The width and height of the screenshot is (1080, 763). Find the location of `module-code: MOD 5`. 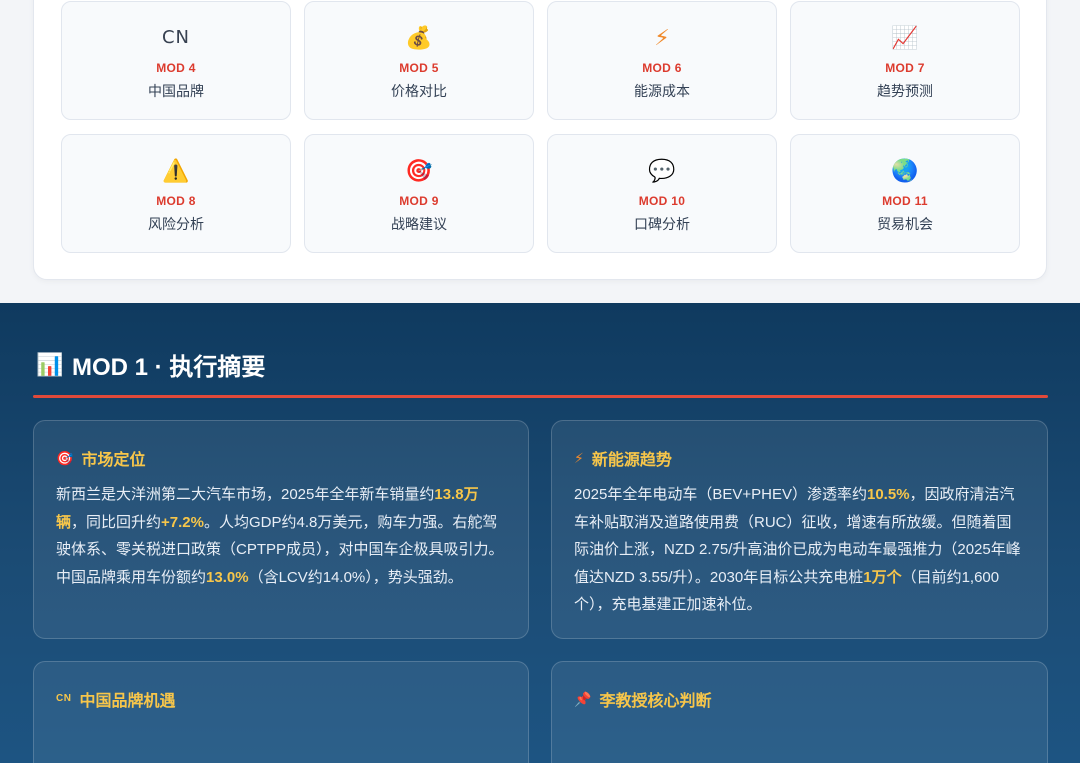

module-code: MOD 5 is located at coordinates (419, 68).